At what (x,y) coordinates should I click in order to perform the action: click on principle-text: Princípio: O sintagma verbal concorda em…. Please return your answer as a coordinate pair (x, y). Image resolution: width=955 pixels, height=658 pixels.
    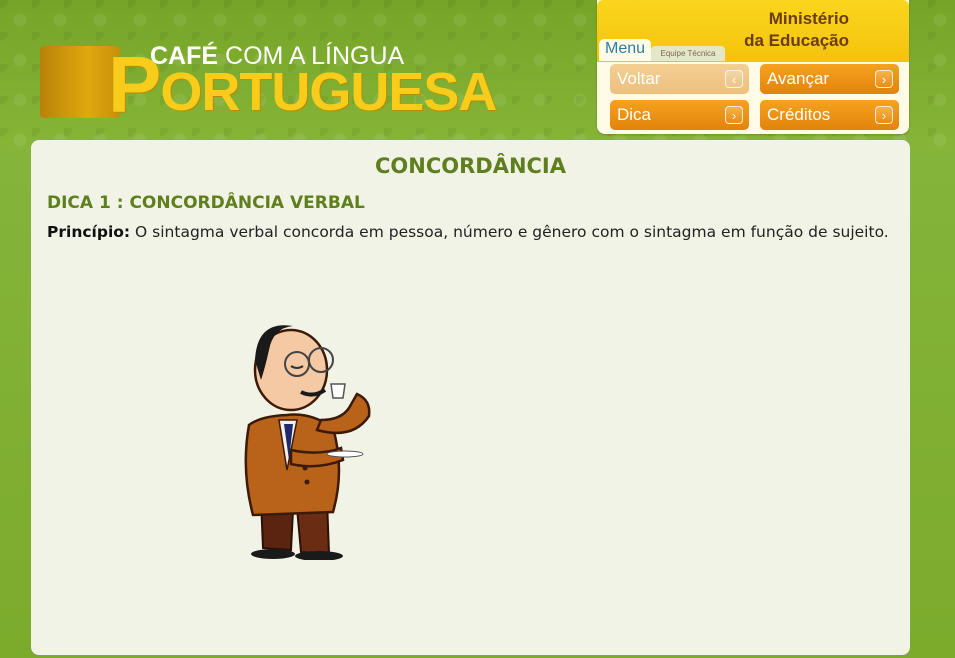
    Looking at the image, I should click on (468, 232).